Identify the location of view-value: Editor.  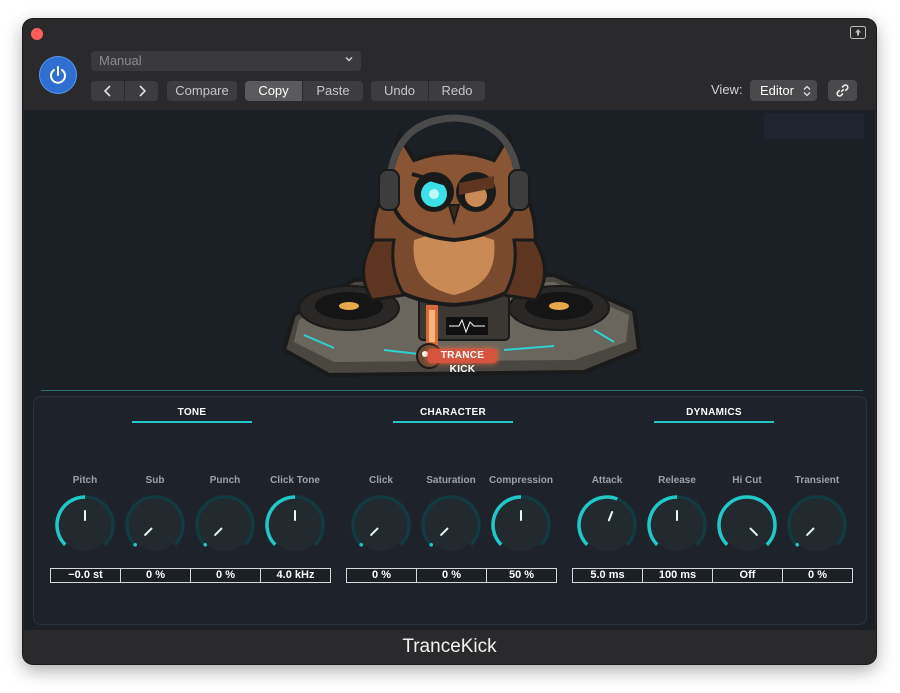
(777, 90).